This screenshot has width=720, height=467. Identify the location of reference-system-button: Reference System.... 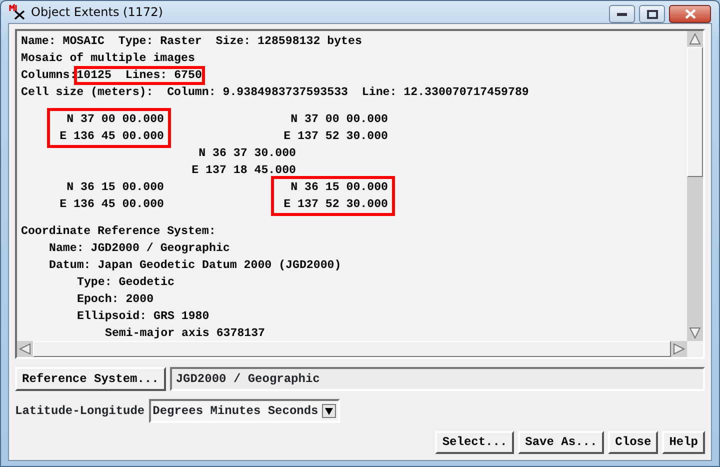
(90, 379).